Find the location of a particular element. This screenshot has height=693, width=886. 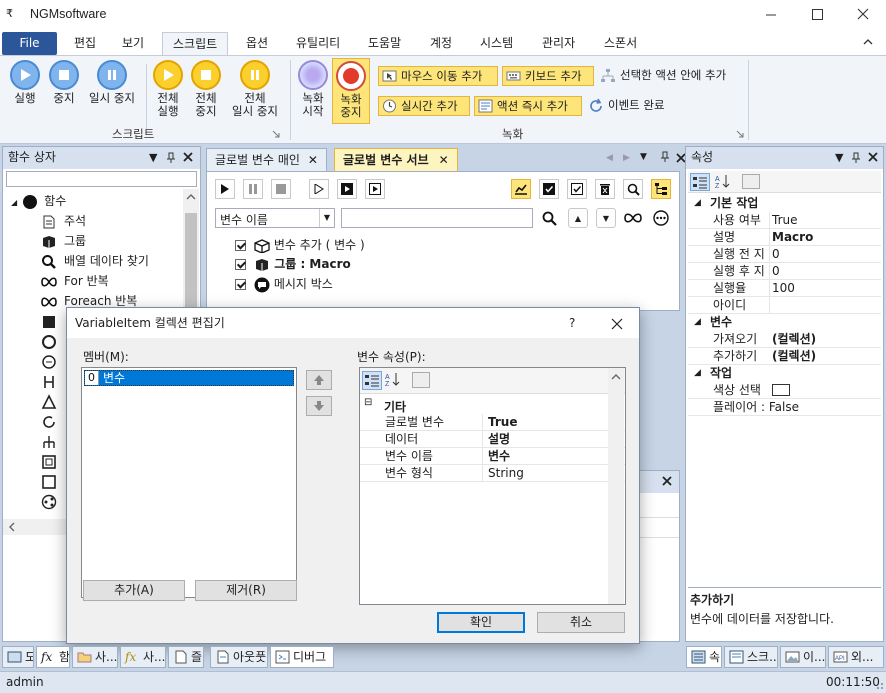

bottom-tab-favorites: 즐 is located at coordinates (186, 657).